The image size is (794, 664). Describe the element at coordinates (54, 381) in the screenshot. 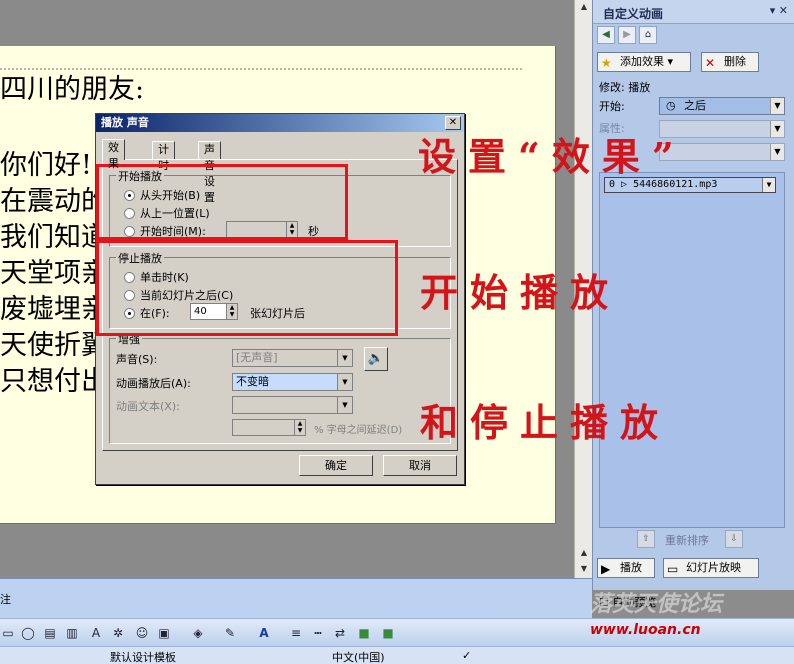

I see `slide-text-line: 只想付出` at that location.